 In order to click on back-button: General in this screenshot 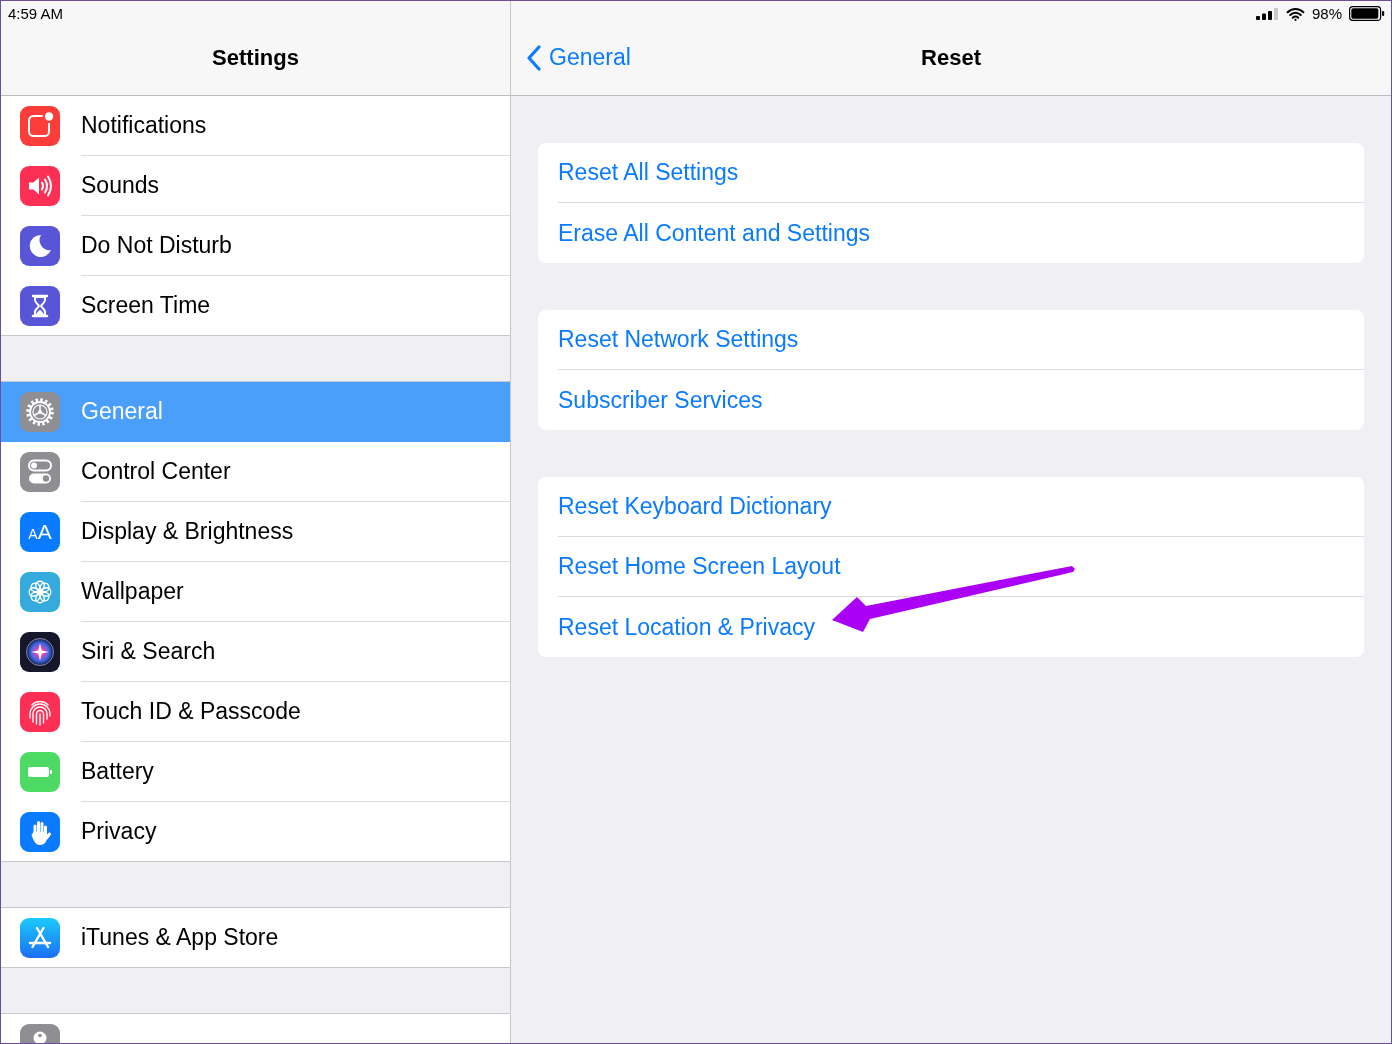, I will do `click(579, 57)`.